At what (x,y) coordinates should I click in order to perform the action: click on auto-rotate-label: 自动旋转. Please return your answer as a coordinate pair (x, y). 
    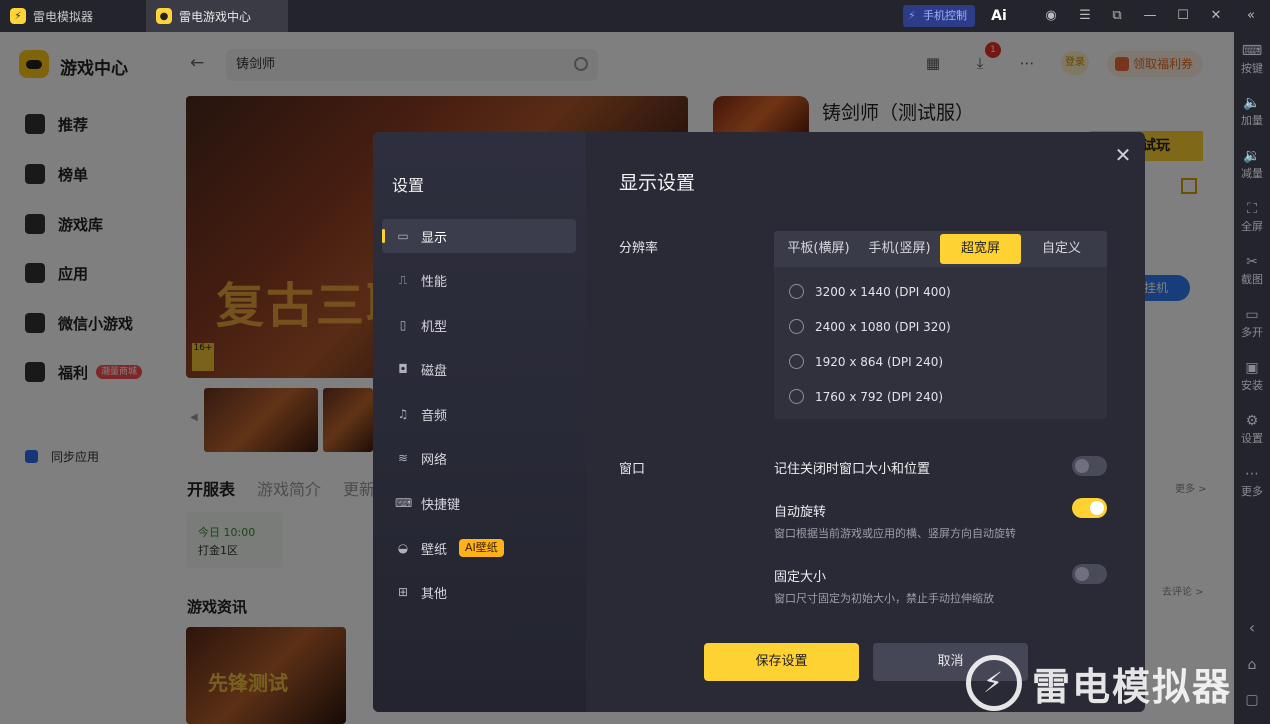
    Looking at the image, I should click on (800, 512).